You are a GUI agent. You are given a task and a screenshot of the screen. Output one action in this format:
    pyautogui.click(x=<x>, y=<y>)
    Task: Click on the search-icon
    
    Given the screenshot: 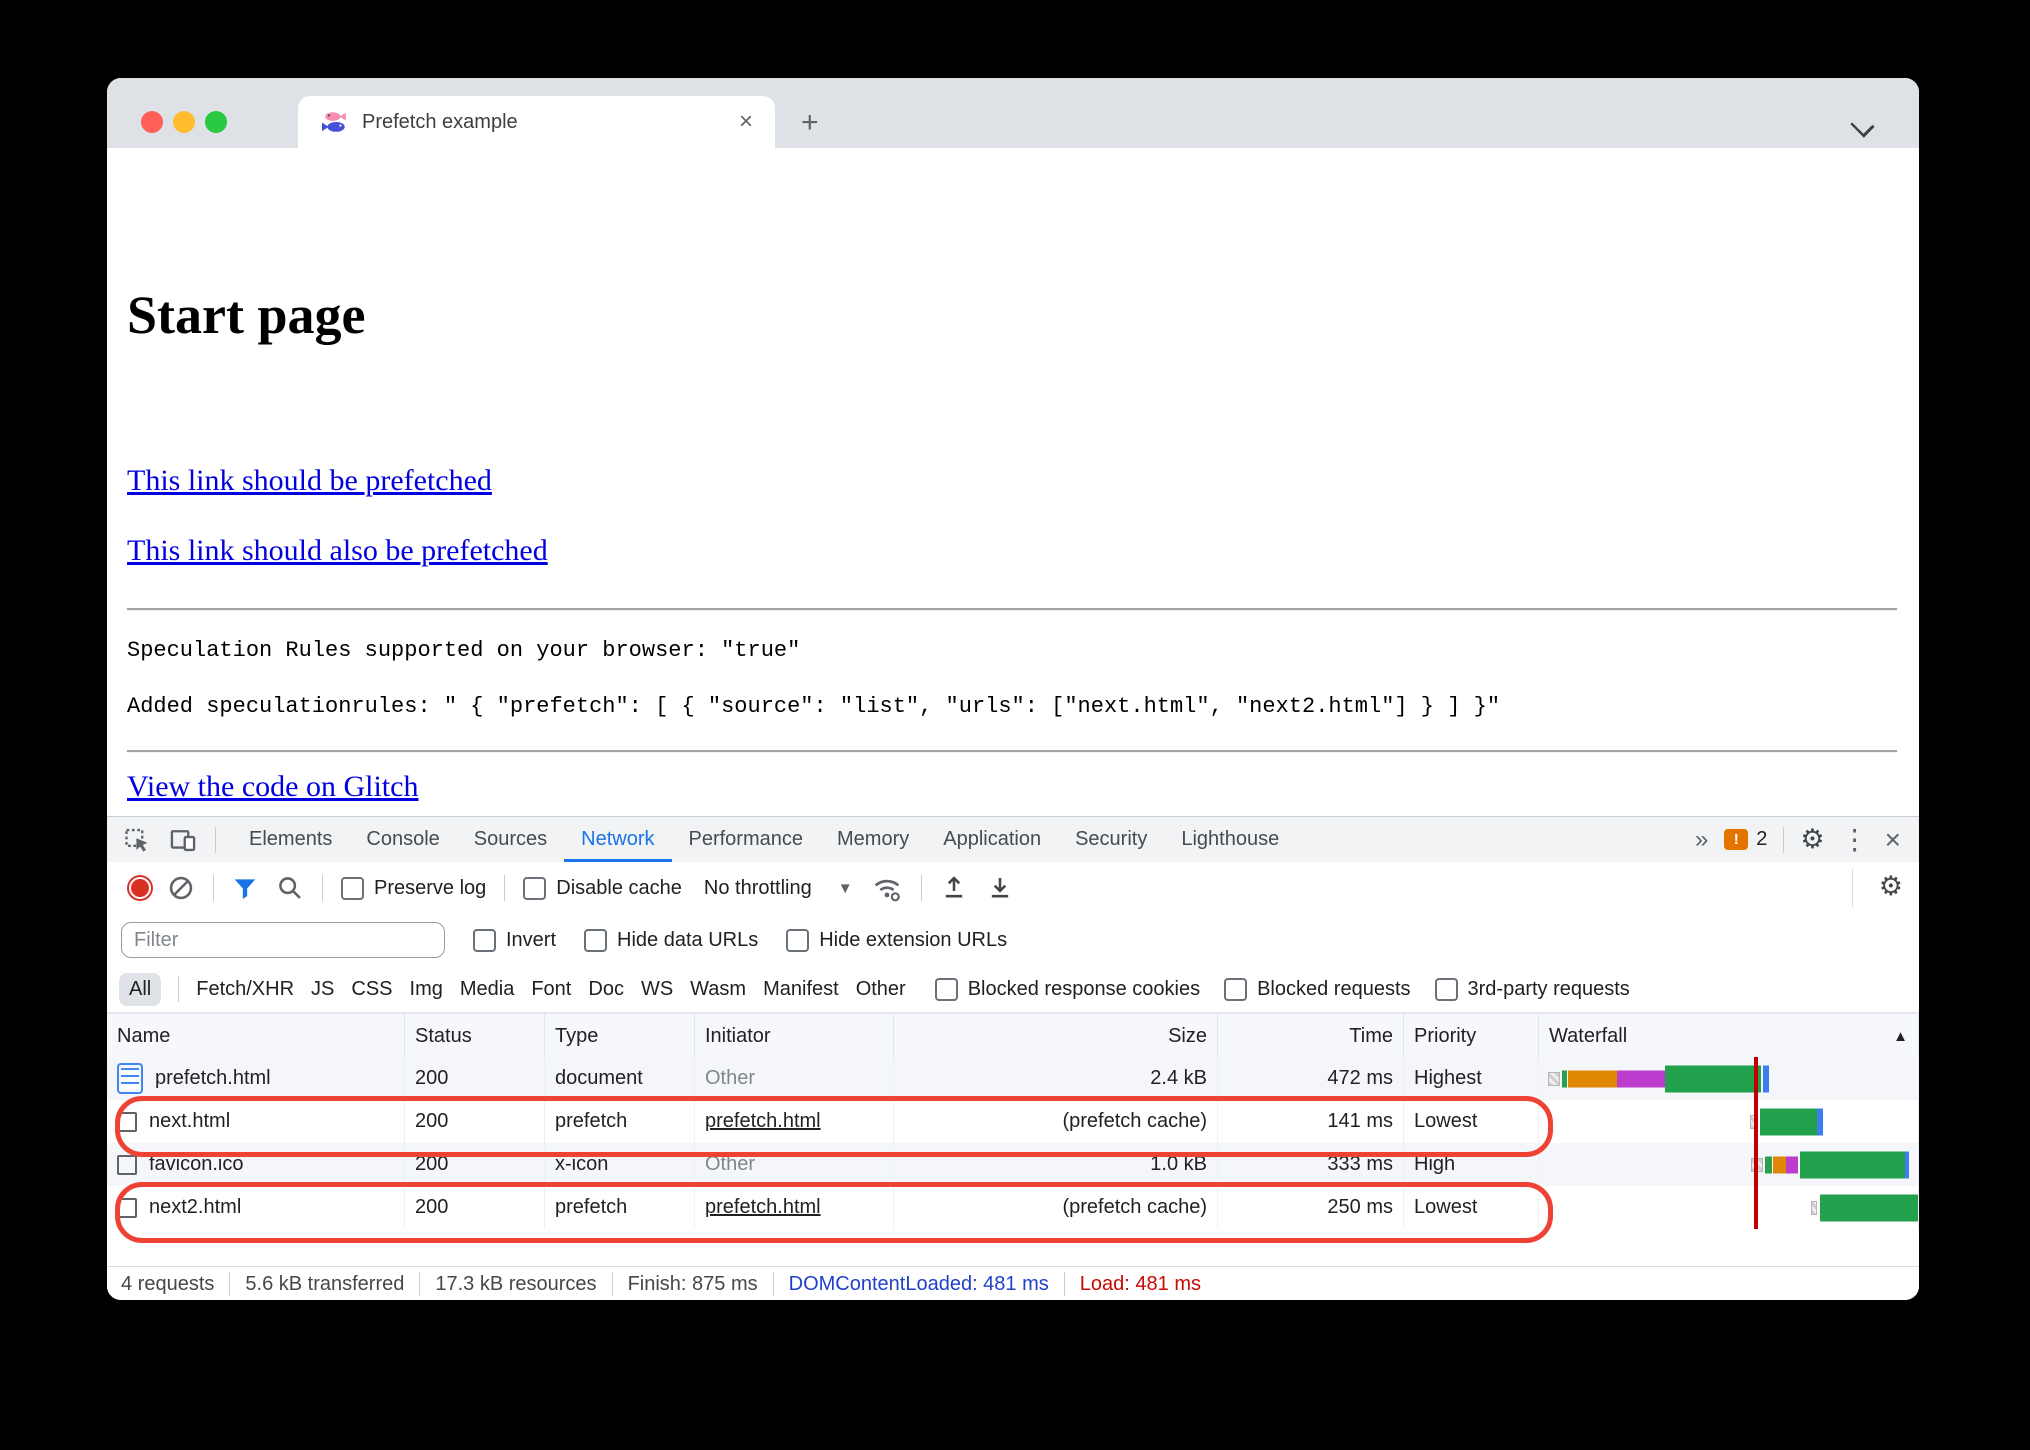 What is the action you would take?
    pyautogui.click(x=290, y=888)
    